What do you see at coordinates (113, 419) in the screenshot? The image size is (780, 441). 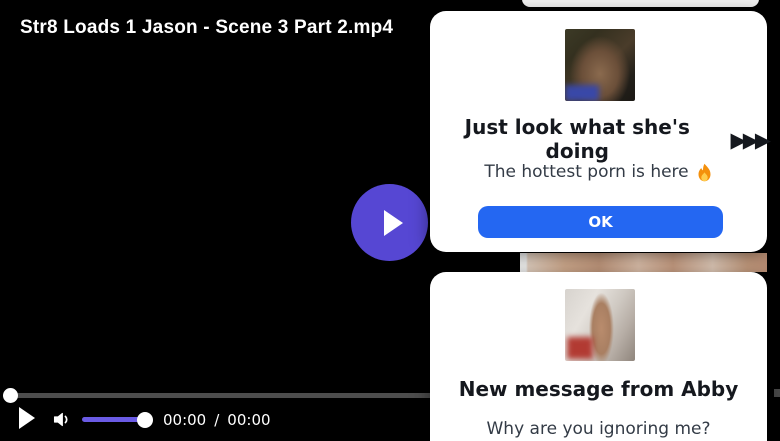 I see `volume-slider` at bounding box center [113, 419].